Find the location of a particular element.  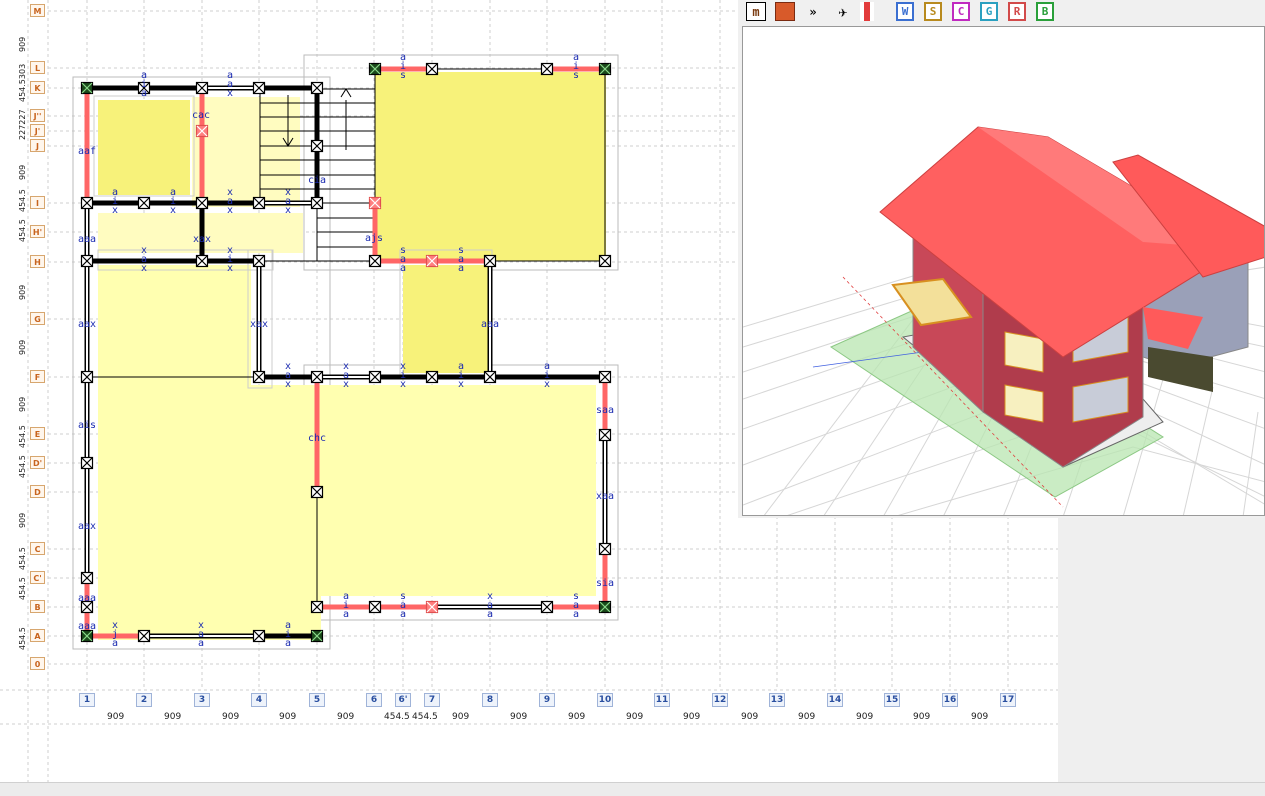

column-label: 10 is located at coordinates (605, 700).